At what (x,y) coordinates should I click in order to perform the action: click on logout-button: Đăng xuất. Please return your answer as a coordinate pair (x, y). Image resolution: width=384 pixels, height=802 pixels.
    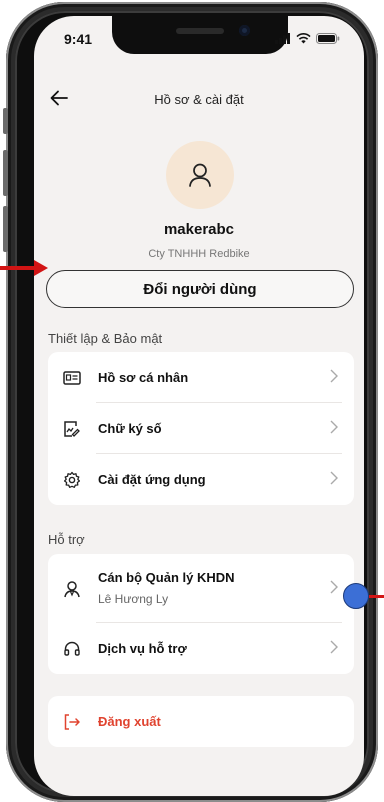
    Looking at the image, I should click on (201, 721).